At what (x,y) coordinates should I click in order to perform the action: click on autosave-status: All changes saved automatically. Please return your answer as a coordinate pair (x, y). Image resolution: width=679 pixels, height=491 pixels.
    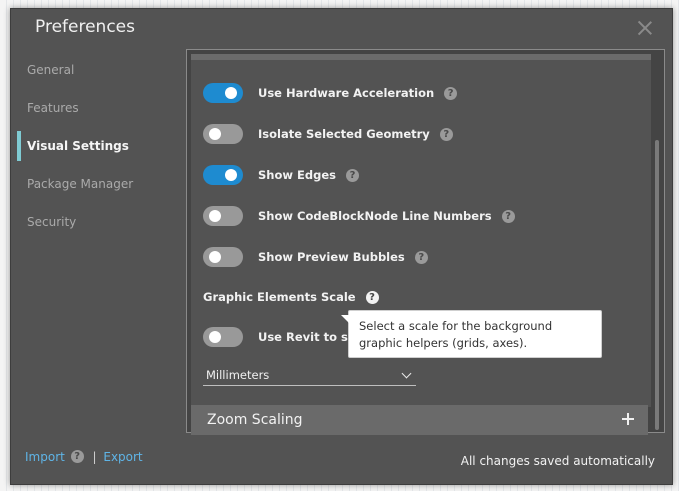
    Looking at the image, I should click on (557, 461).